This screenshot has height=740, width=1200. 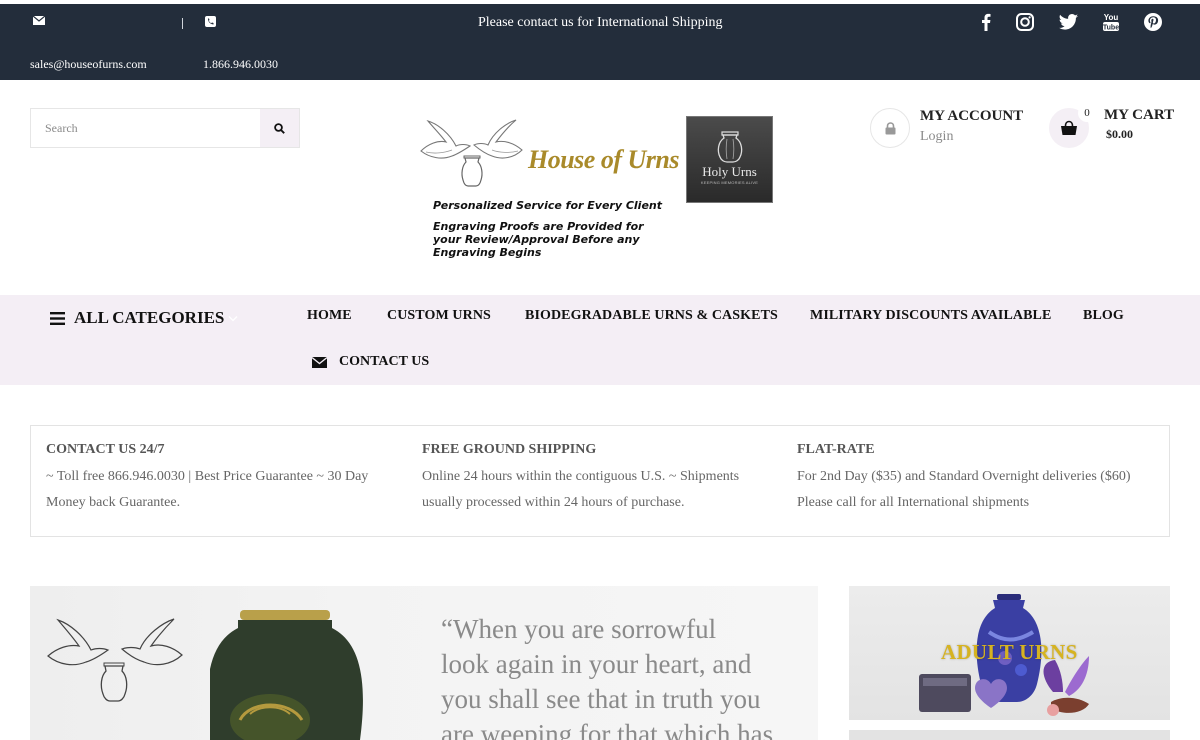 I want to click on hamburger-icon, so click(x=57, y=318).